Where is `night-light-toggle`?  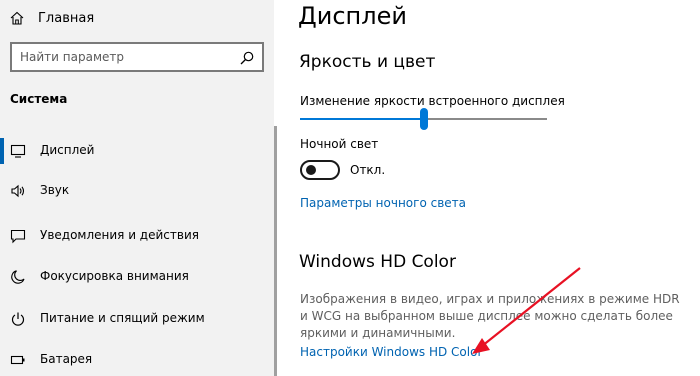 night-light-toggle is located at coordinates (320, 170).